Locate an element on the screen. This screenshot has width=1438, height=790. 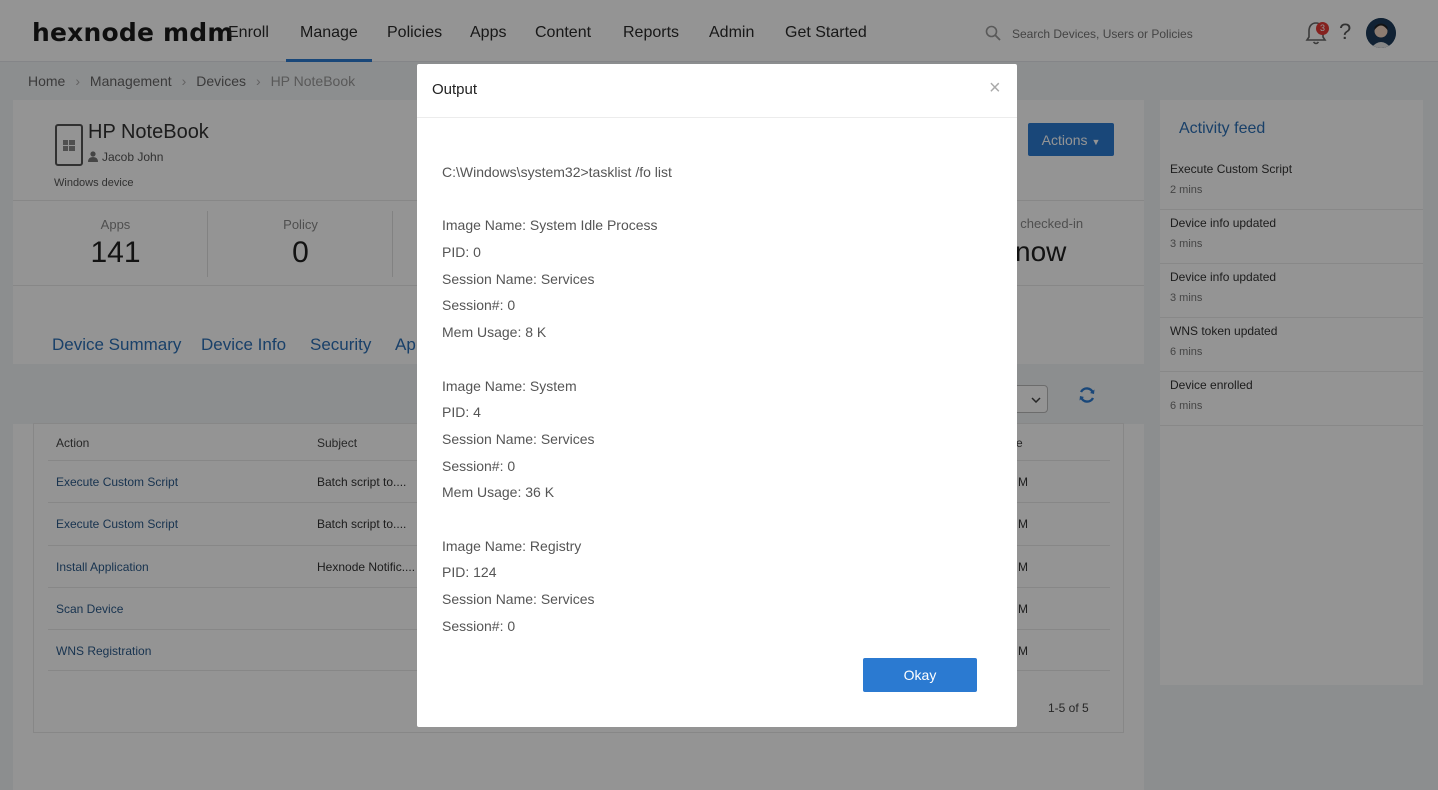
output-line: Image Name: System Idle Process is located at coordinates (550, 225).